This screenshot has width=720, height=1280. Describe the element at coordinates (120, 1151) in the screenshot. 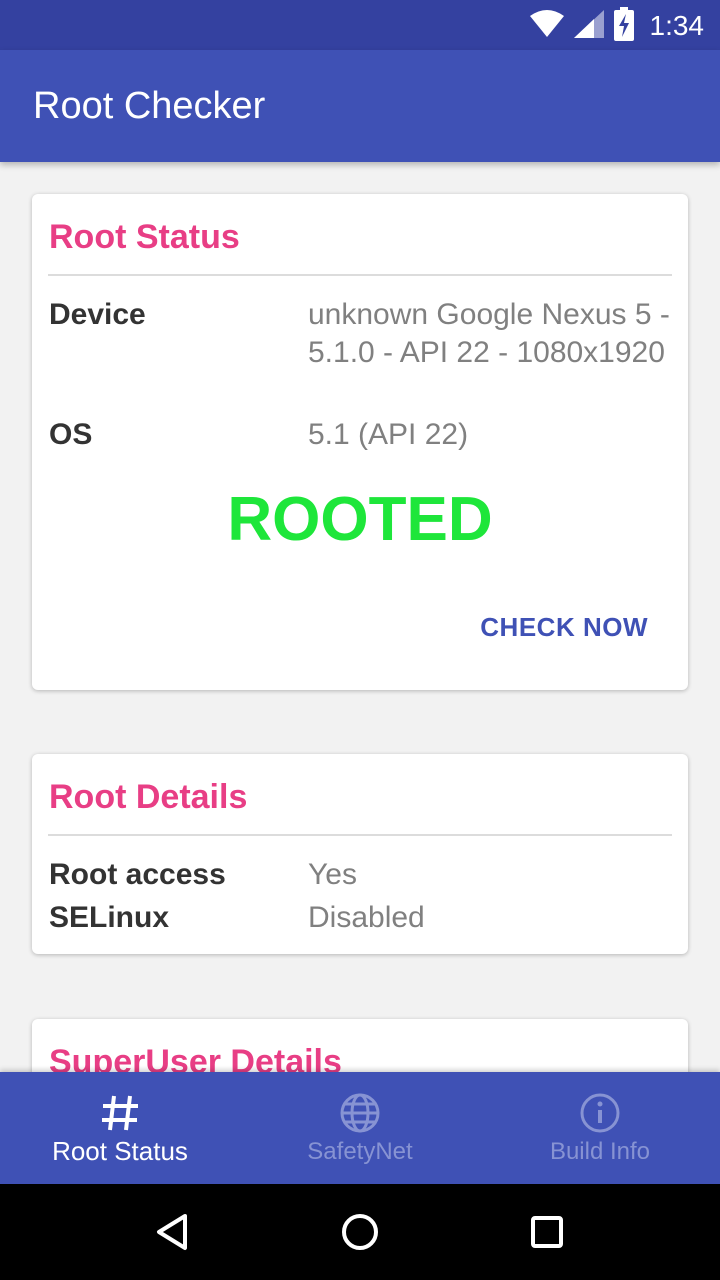

I see `nav-label: Root Status` at that location.